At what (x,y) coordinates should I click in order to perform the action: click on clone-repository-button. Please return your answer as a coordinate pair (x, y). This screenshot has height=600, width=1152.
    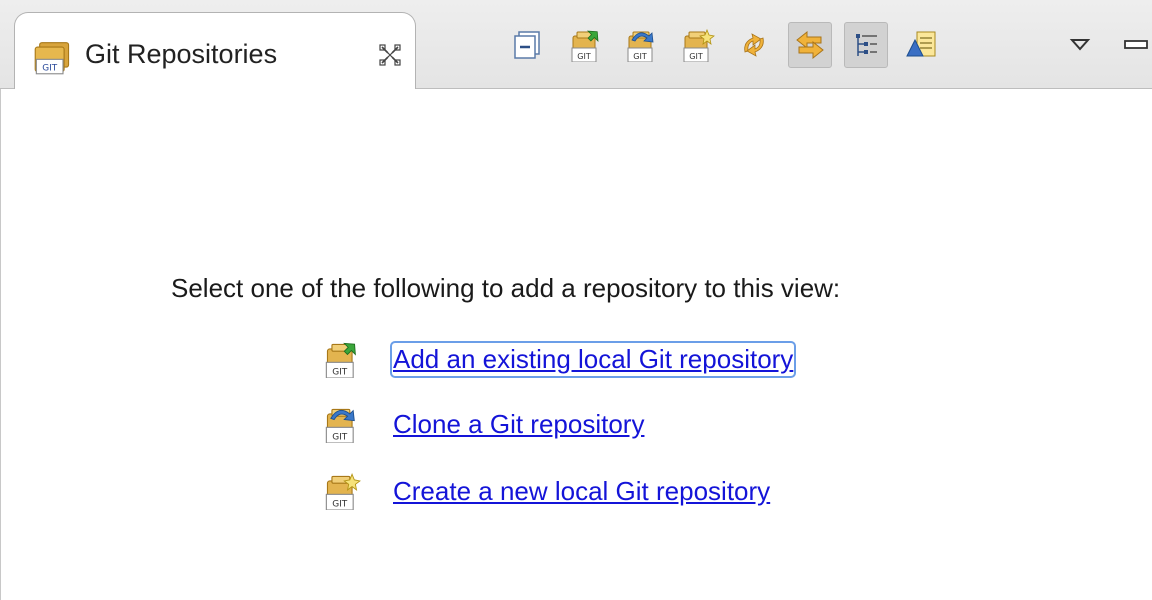
    Looking at the image, I should click on (642, 45).